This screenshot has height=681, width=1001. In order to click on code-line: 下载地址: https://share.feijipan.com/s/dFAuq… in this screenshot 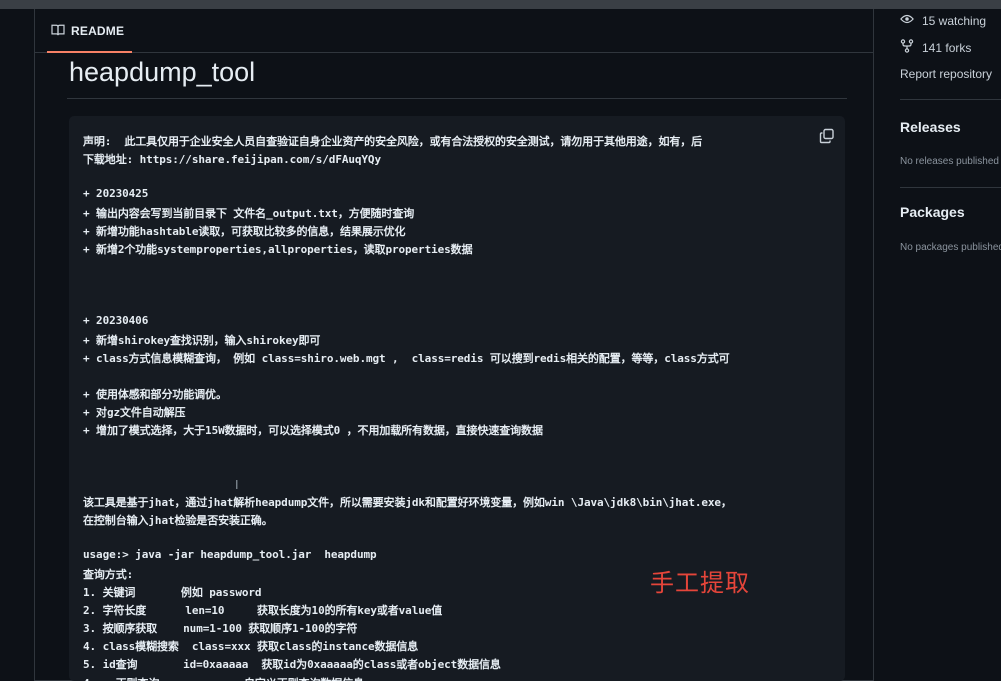, I will do `click(232, 160)`.